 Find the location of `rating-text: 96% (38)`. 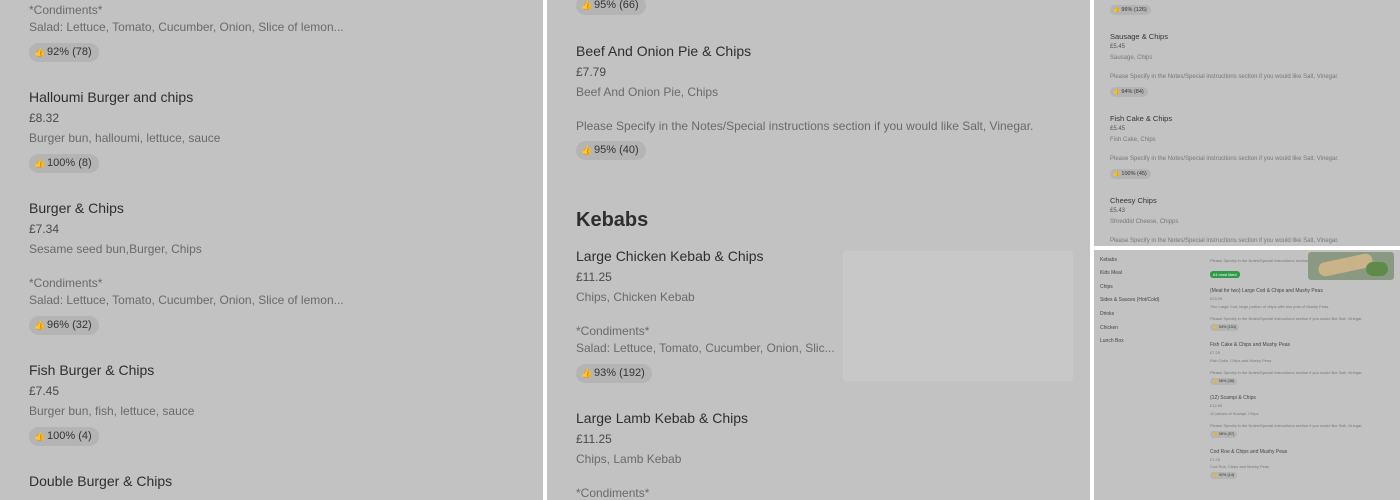

rating-text: 96% (38) is located at coordinates (1226, 381).